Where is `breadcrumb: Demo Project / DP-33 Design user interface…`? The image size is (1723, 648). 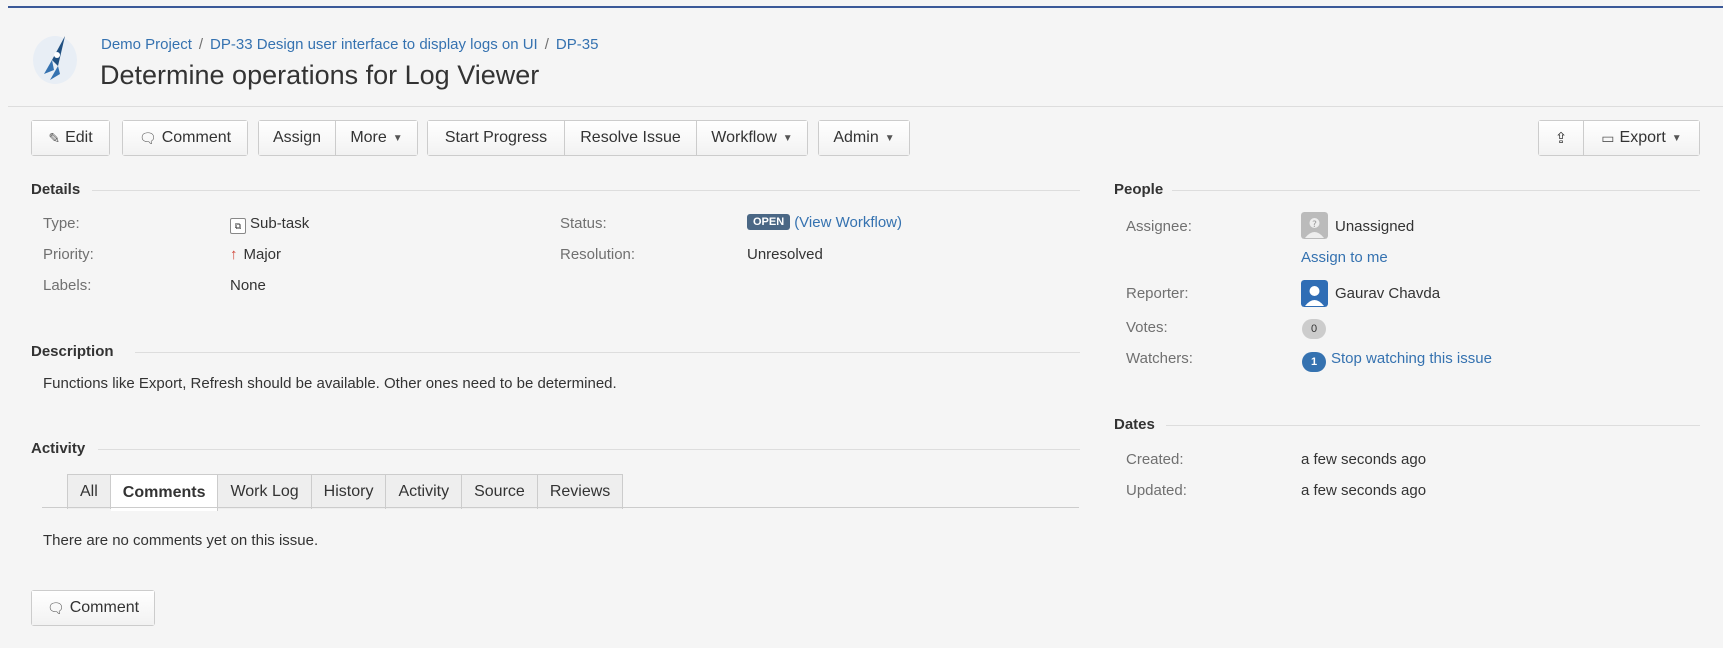 breadcrumb: Demo Project / DP-33 Design user interface… is located at coordinates (350, 44).